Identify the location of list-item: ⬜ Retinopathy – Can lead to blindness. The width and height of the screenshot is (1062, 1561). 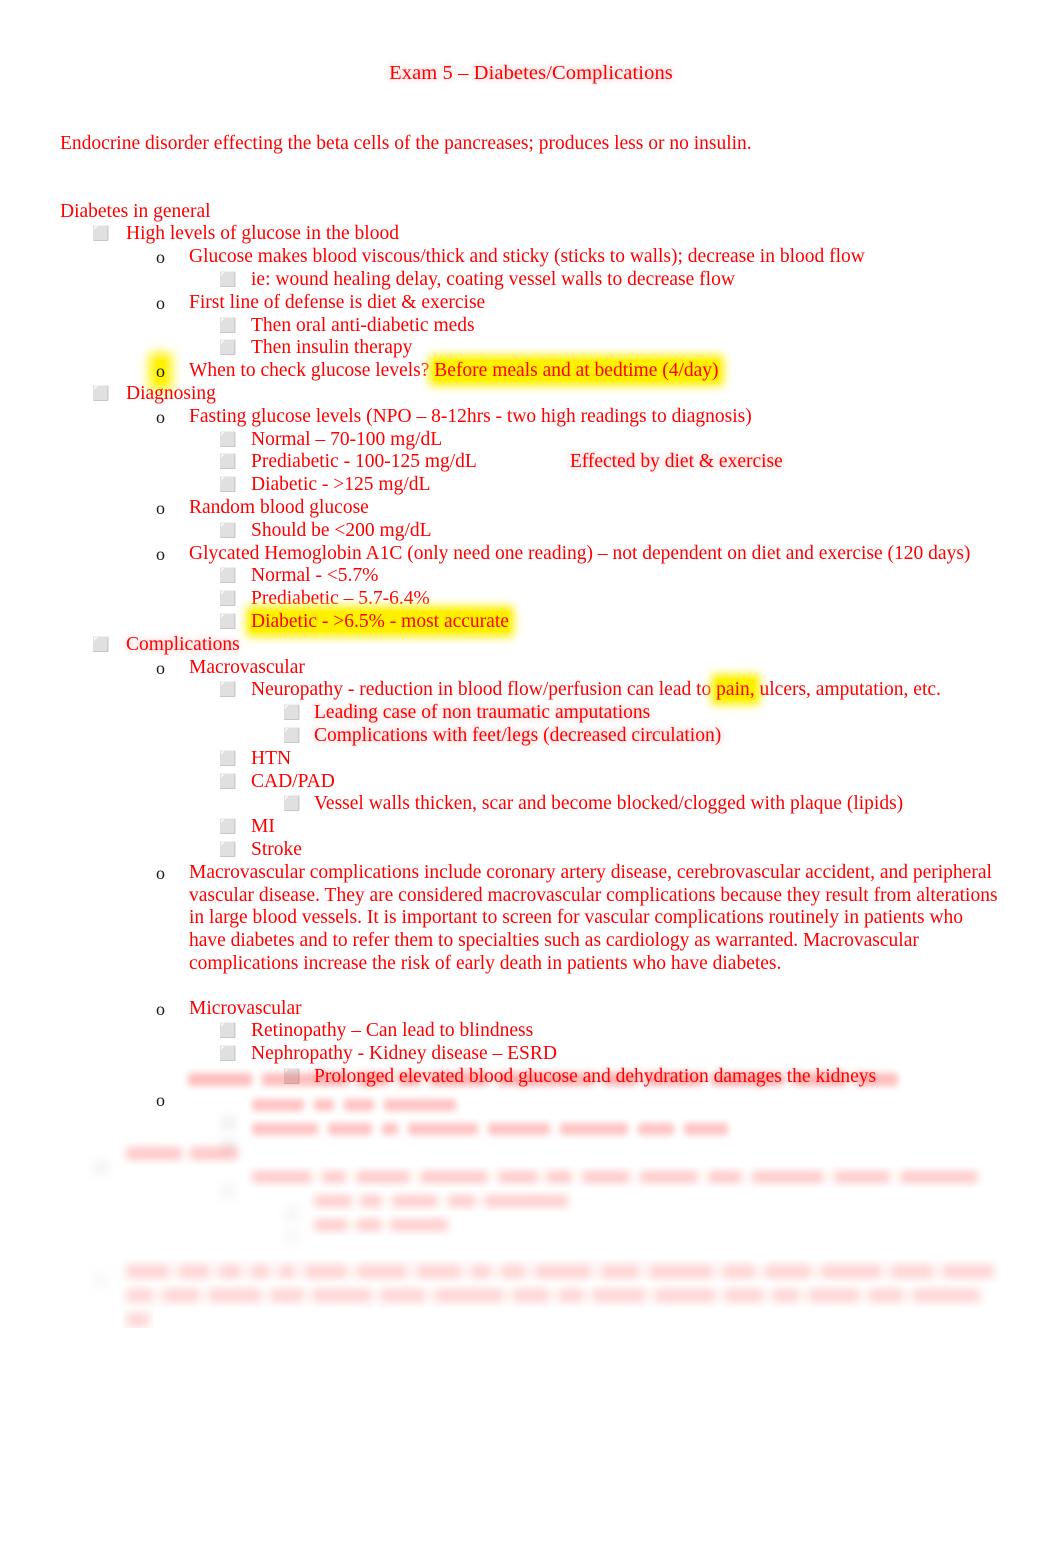
(531, 1031).